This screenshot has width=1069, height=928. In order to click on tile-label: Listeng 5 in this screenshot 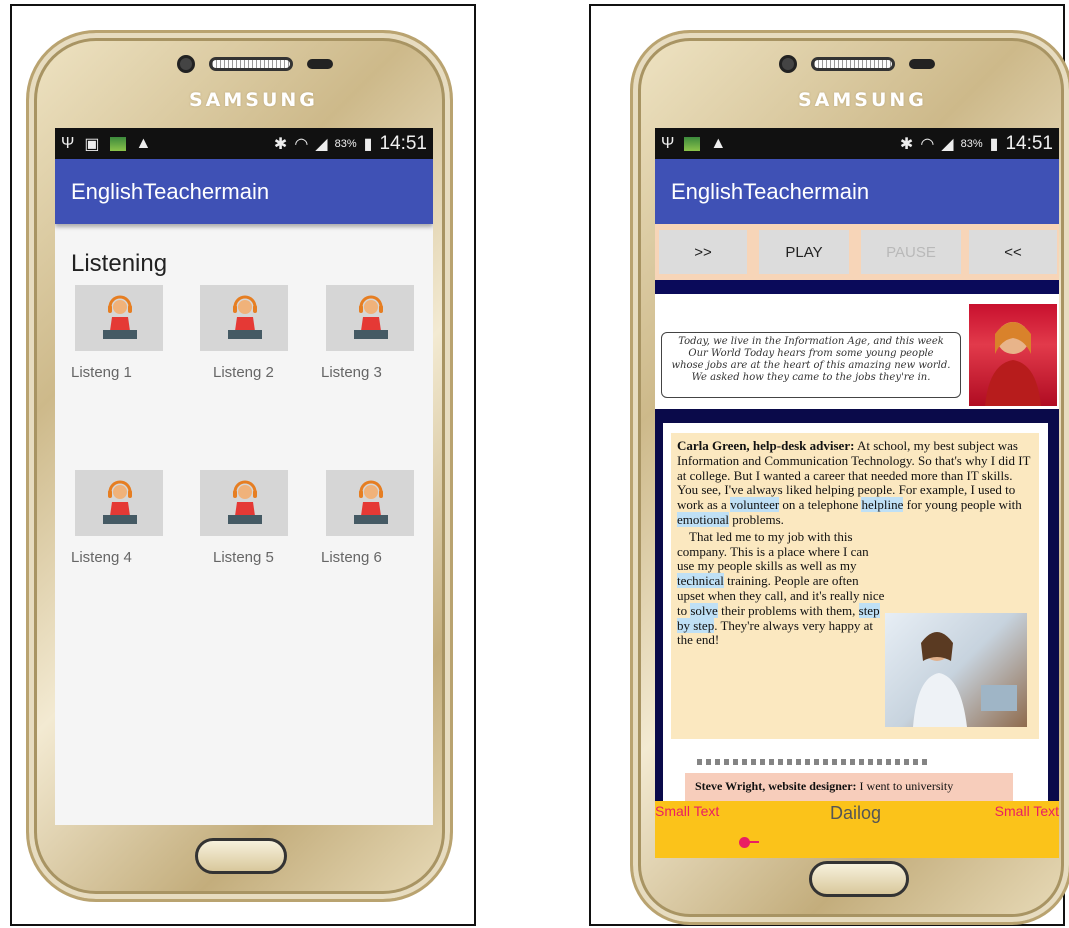, I will do `click(243, 557)`.